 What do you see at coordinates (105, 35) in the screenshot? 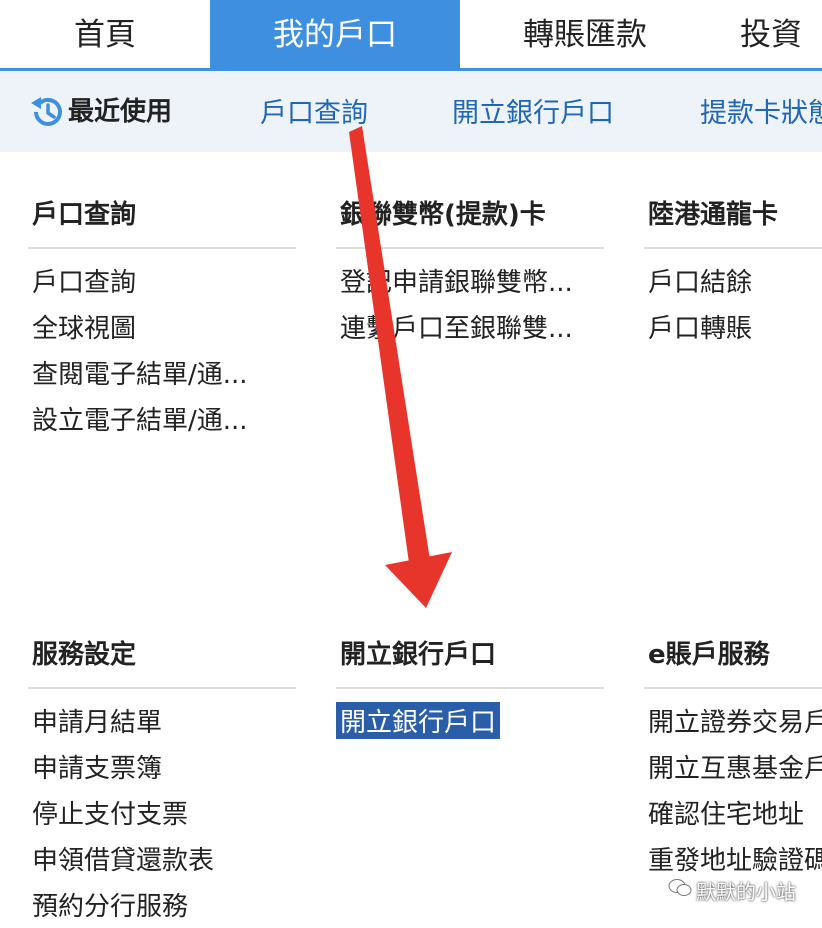
I see `tab-home: 首頁` at bounding box center [105, 35].